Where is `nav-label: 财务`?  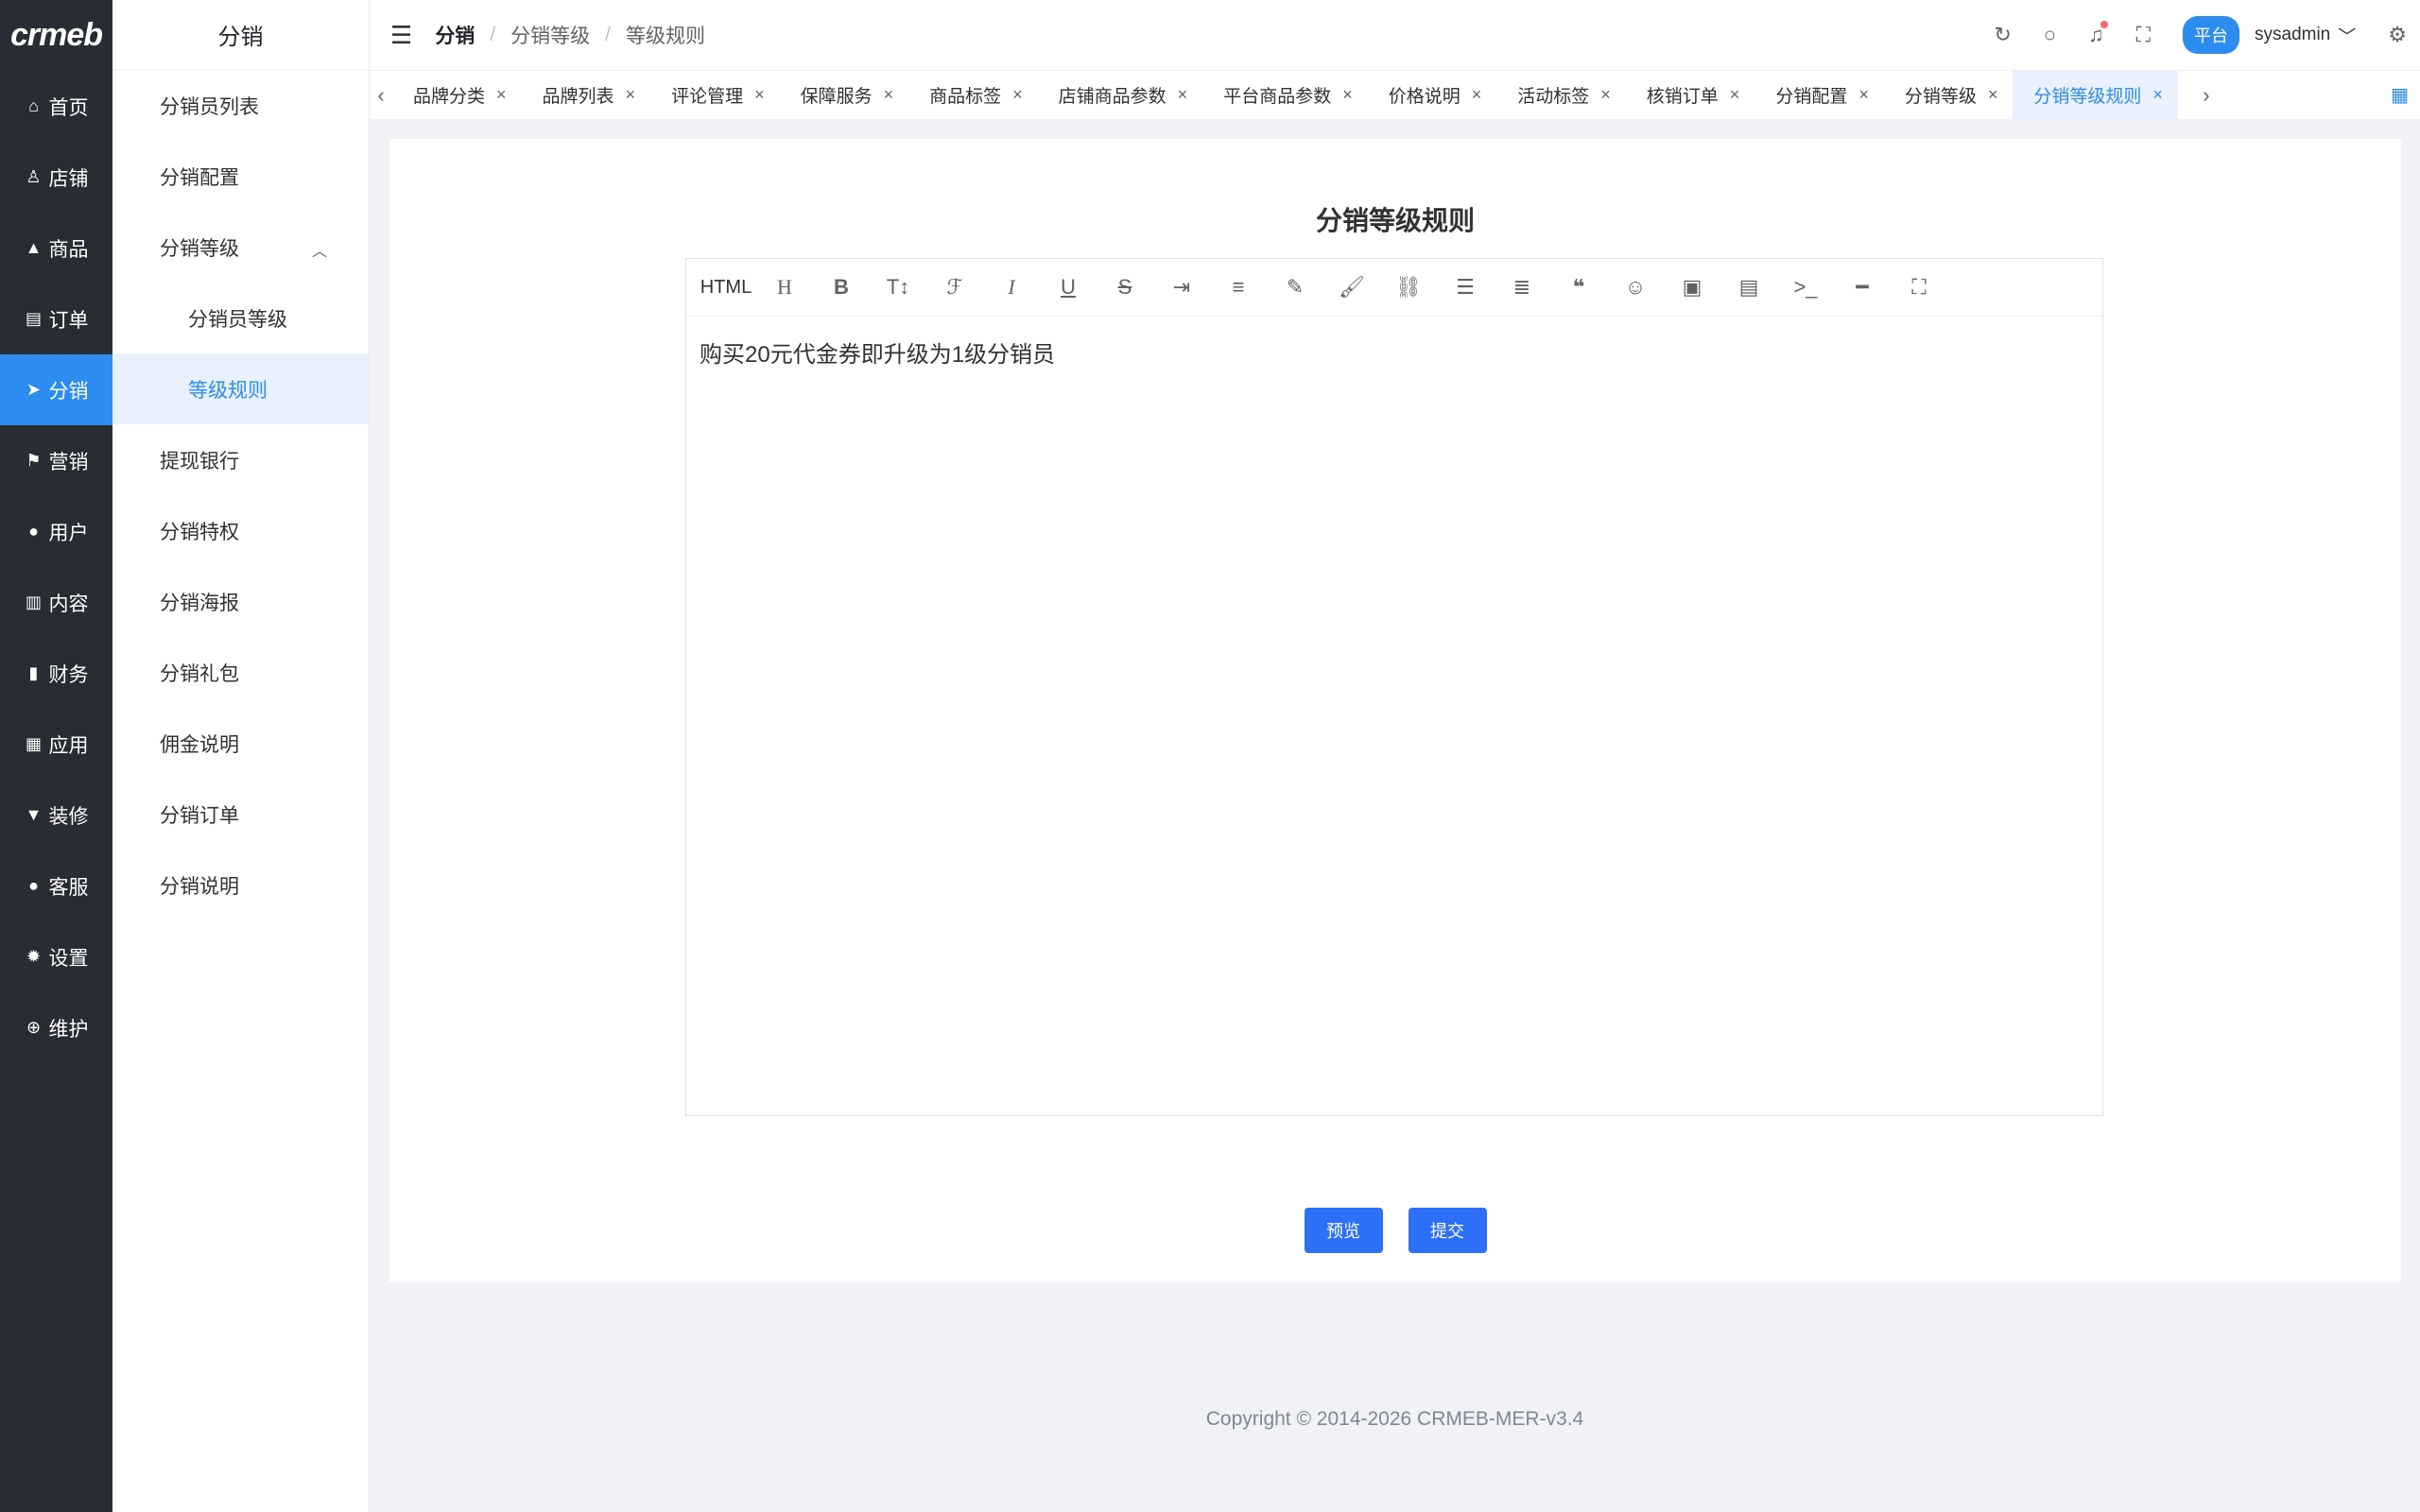
nav-label: 财务 is located at coordinates (68, 674).